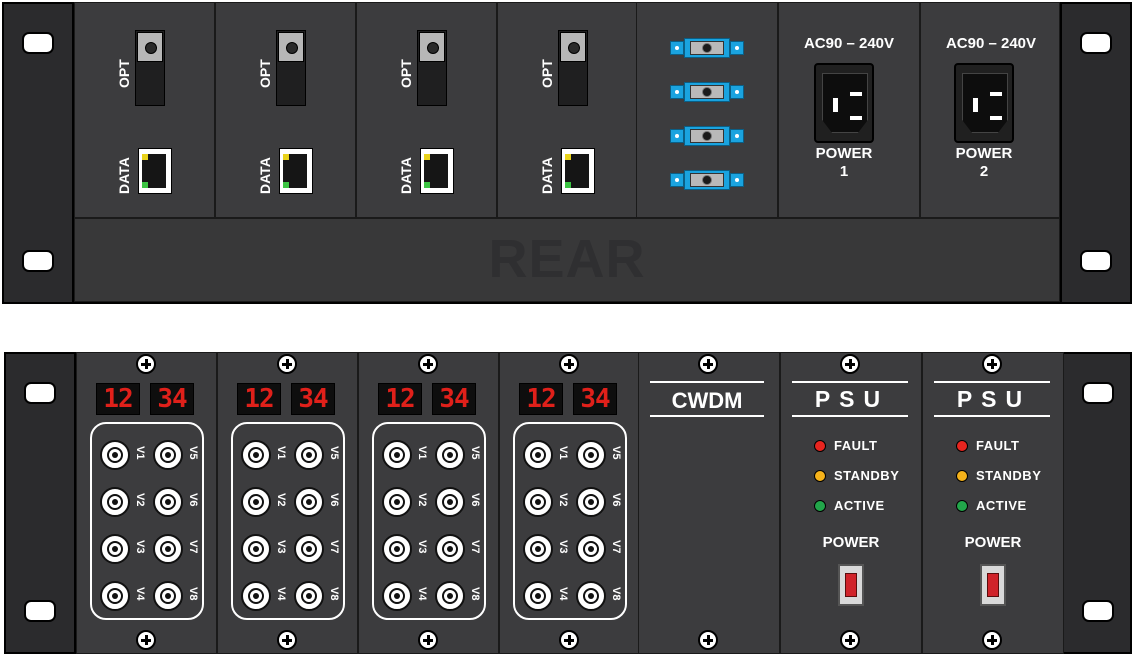 Image resolution: width=1134 pixels, height=656 pixels. I want to click on fc-flange-left, so click(677, 180).